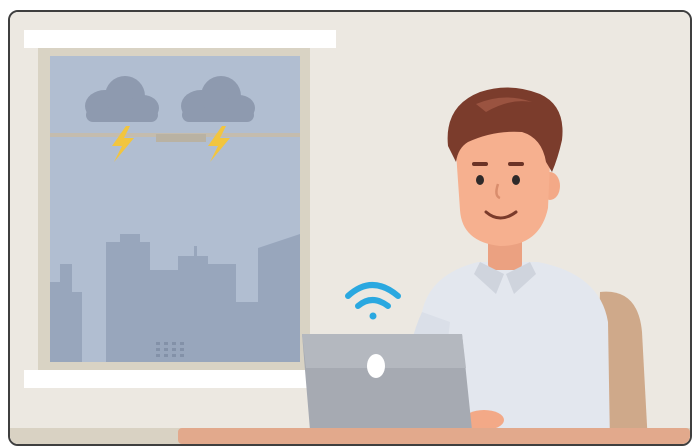 The height and width of the screenshot is (447, 696). I want to click on laptop-logo-icon, so click(376, 366).